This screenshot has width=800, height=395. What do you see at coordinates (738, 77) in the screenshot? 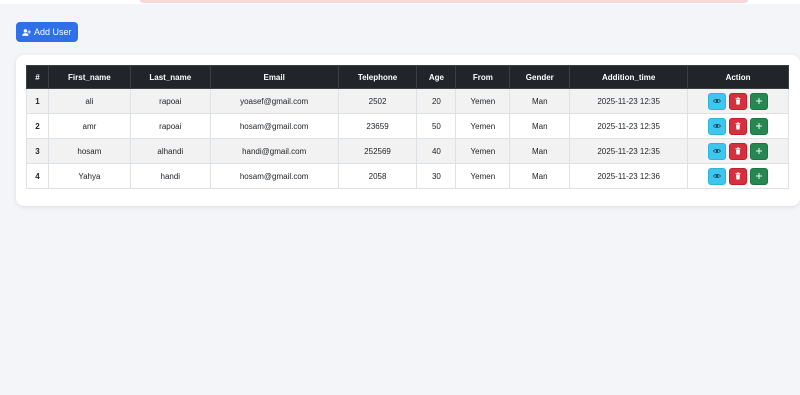
I see `header-action: Action` at bounding box center [738, 77].